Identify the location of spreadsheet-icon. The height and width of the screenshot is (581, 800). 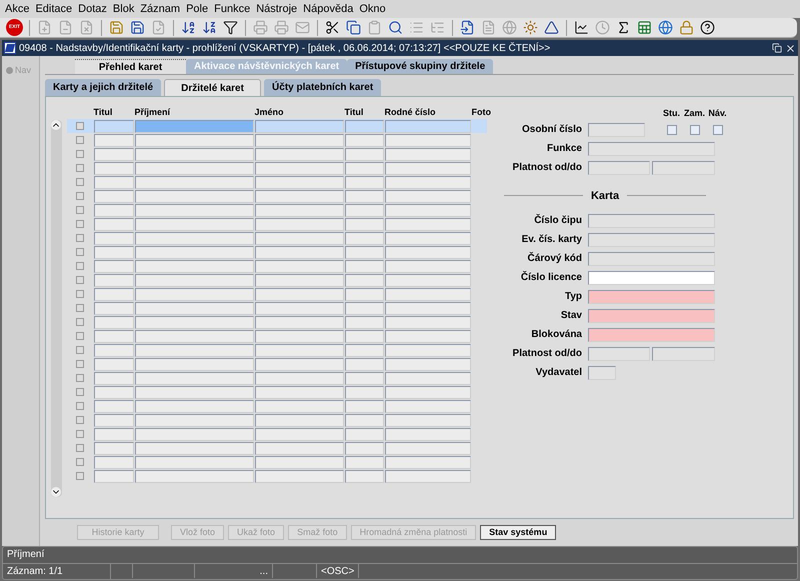
(644, 27).